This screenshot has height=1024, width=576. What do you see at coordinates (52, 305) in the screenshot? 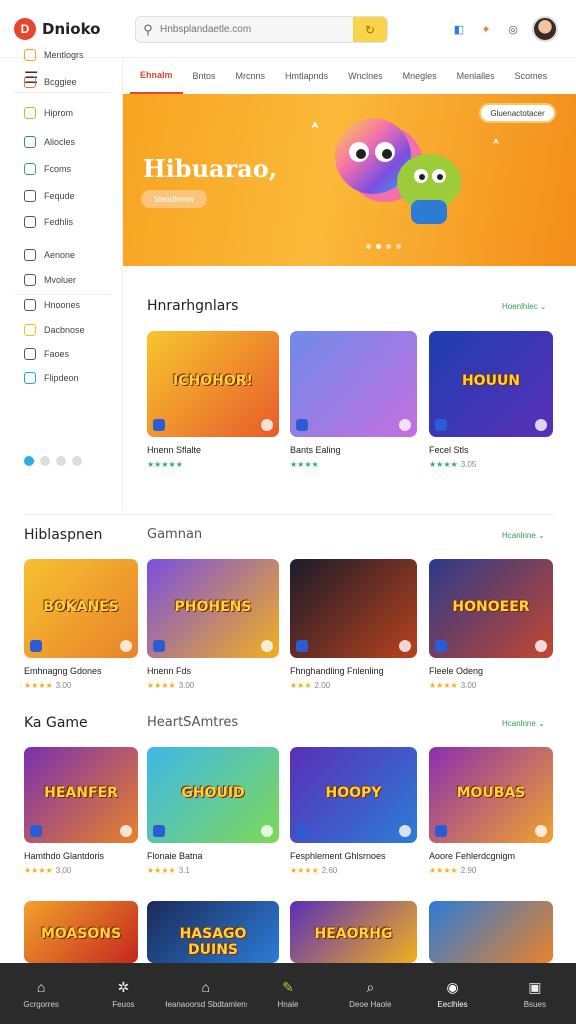
I see `sidebar-item: Hnoones` at bounding box center [52, 305].